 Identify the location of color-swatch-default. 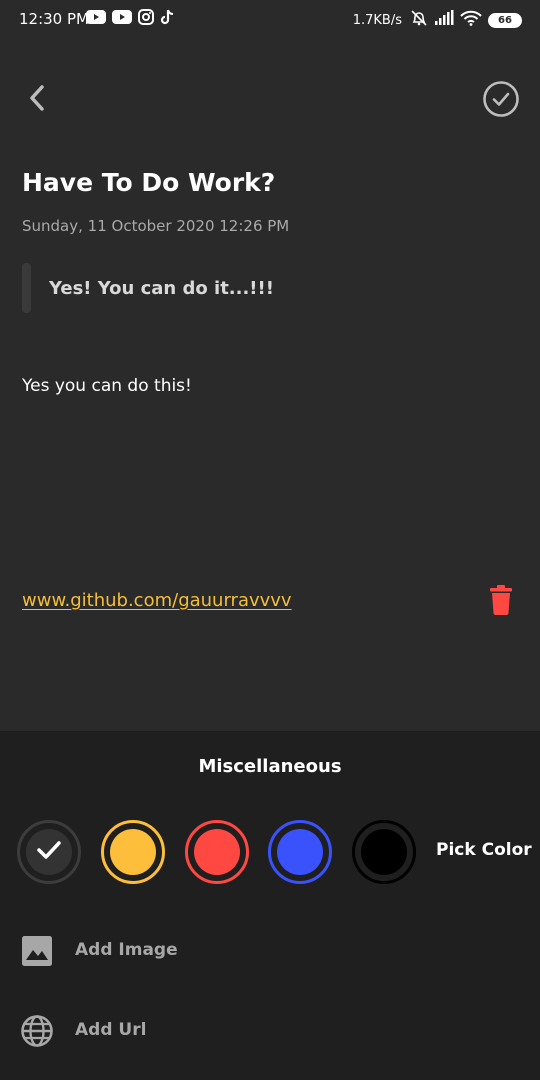
(49, 852).